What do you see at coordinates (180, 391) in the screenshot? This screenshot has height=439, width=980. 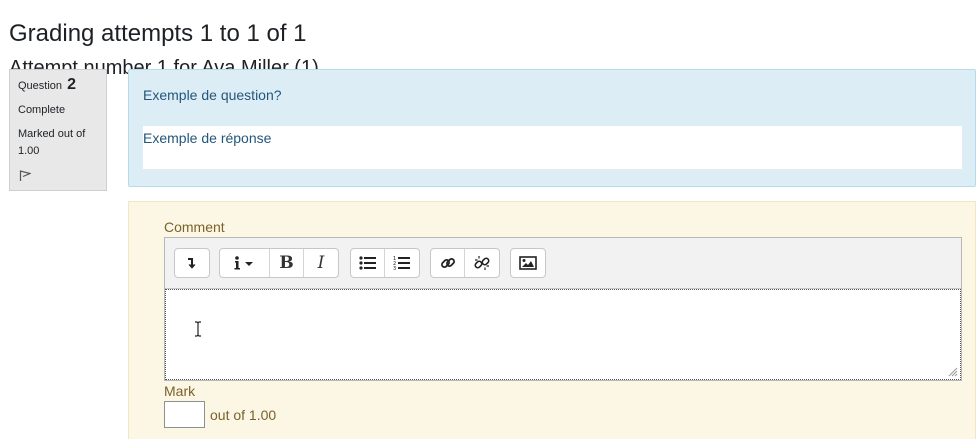 I see `mark-label: Mark` at bounding box center [180, 391].